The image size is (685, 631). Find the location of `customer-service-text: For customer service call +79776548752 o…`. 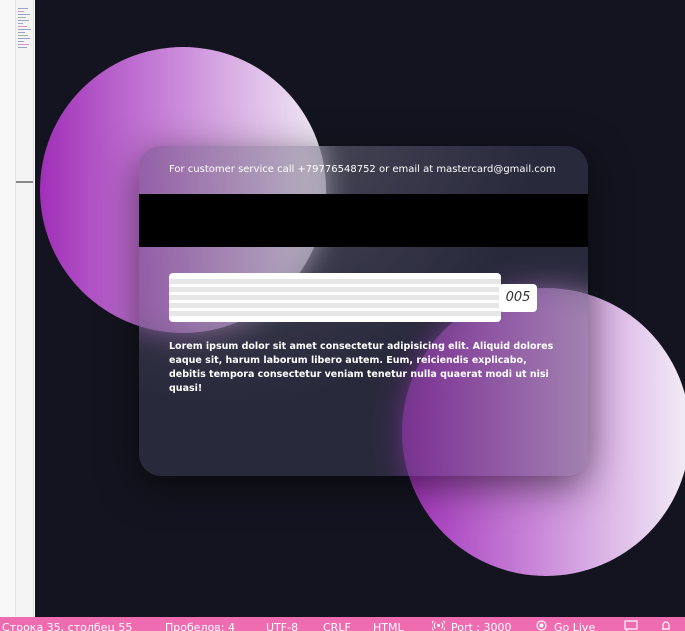

customer-service-text: For customer service call +79776548752 o… is located at coordinates (362, 169).